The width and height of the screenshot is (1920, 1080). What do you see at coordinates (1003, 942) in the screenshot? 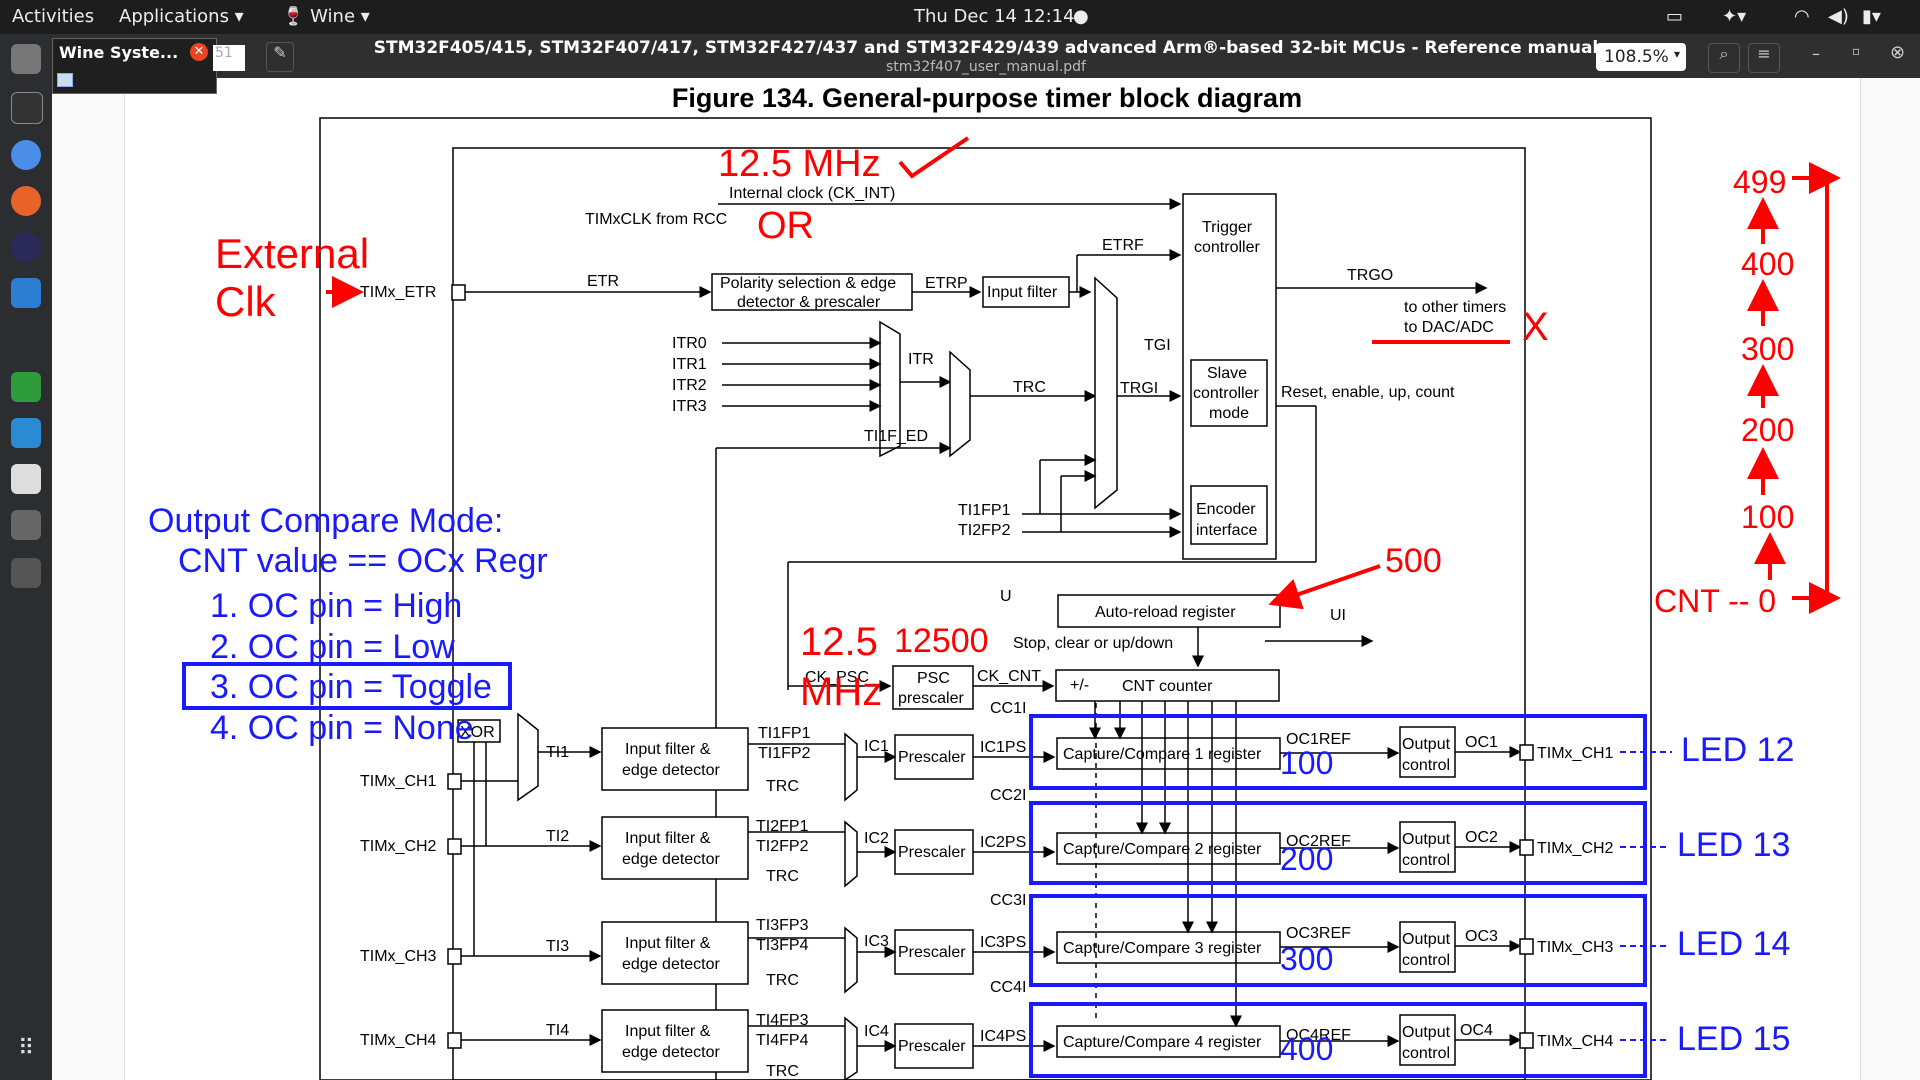
I see `ic3ps-label: IC3PS` at bounding box center [1003, 942].